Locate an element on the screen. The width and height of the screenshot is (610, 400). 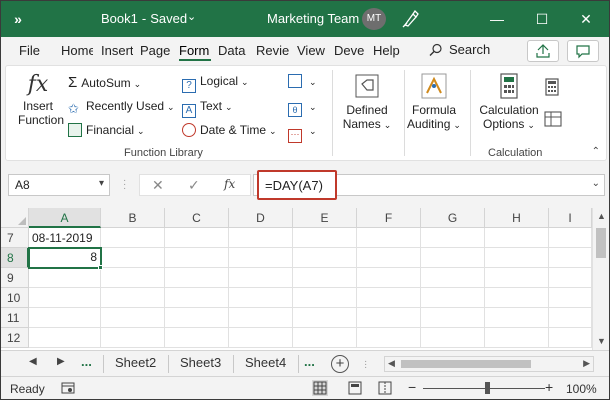
tab-developer: Deve is located at coordinates (350, 50).